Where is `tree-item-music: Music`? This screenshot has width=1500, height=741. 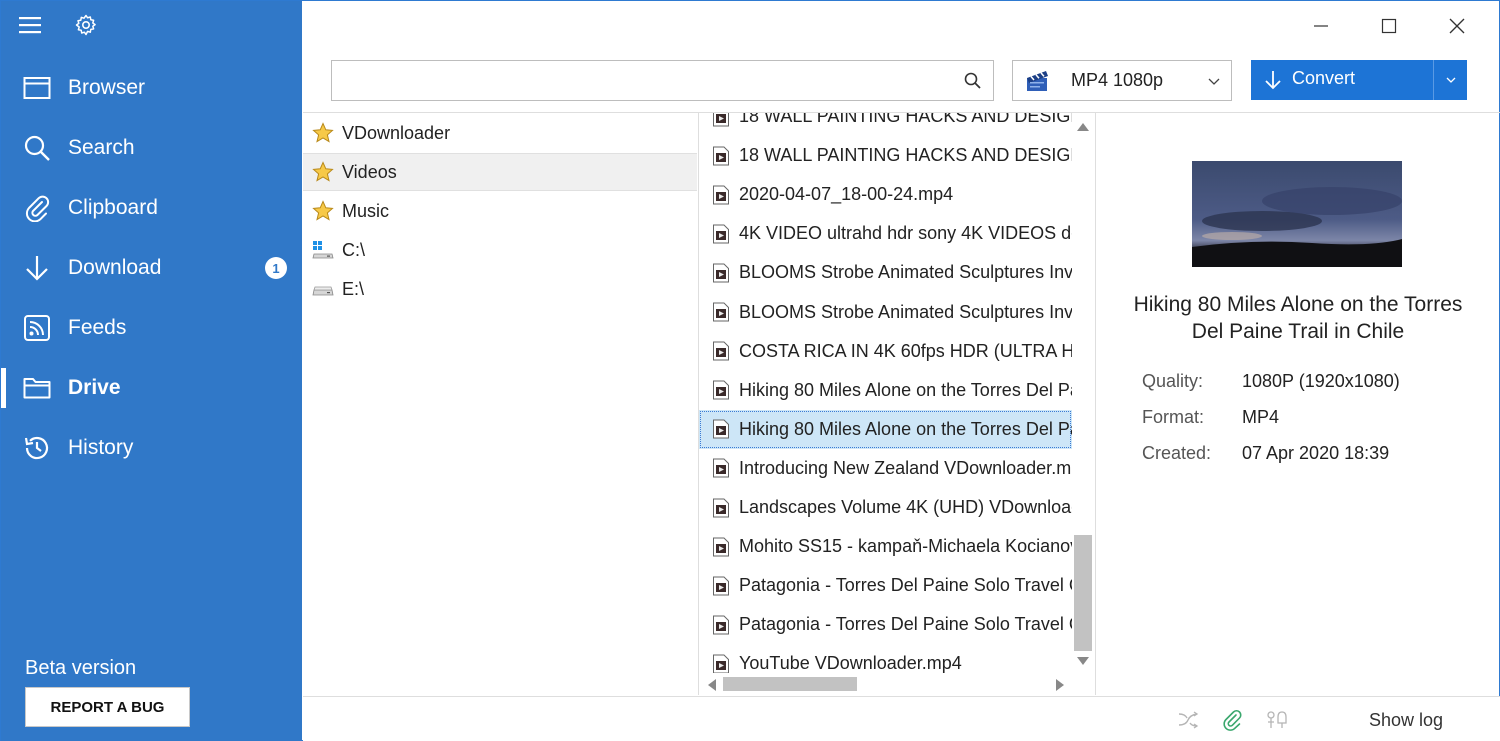 tree-item-music: Music is located at coordinates (500, 211).